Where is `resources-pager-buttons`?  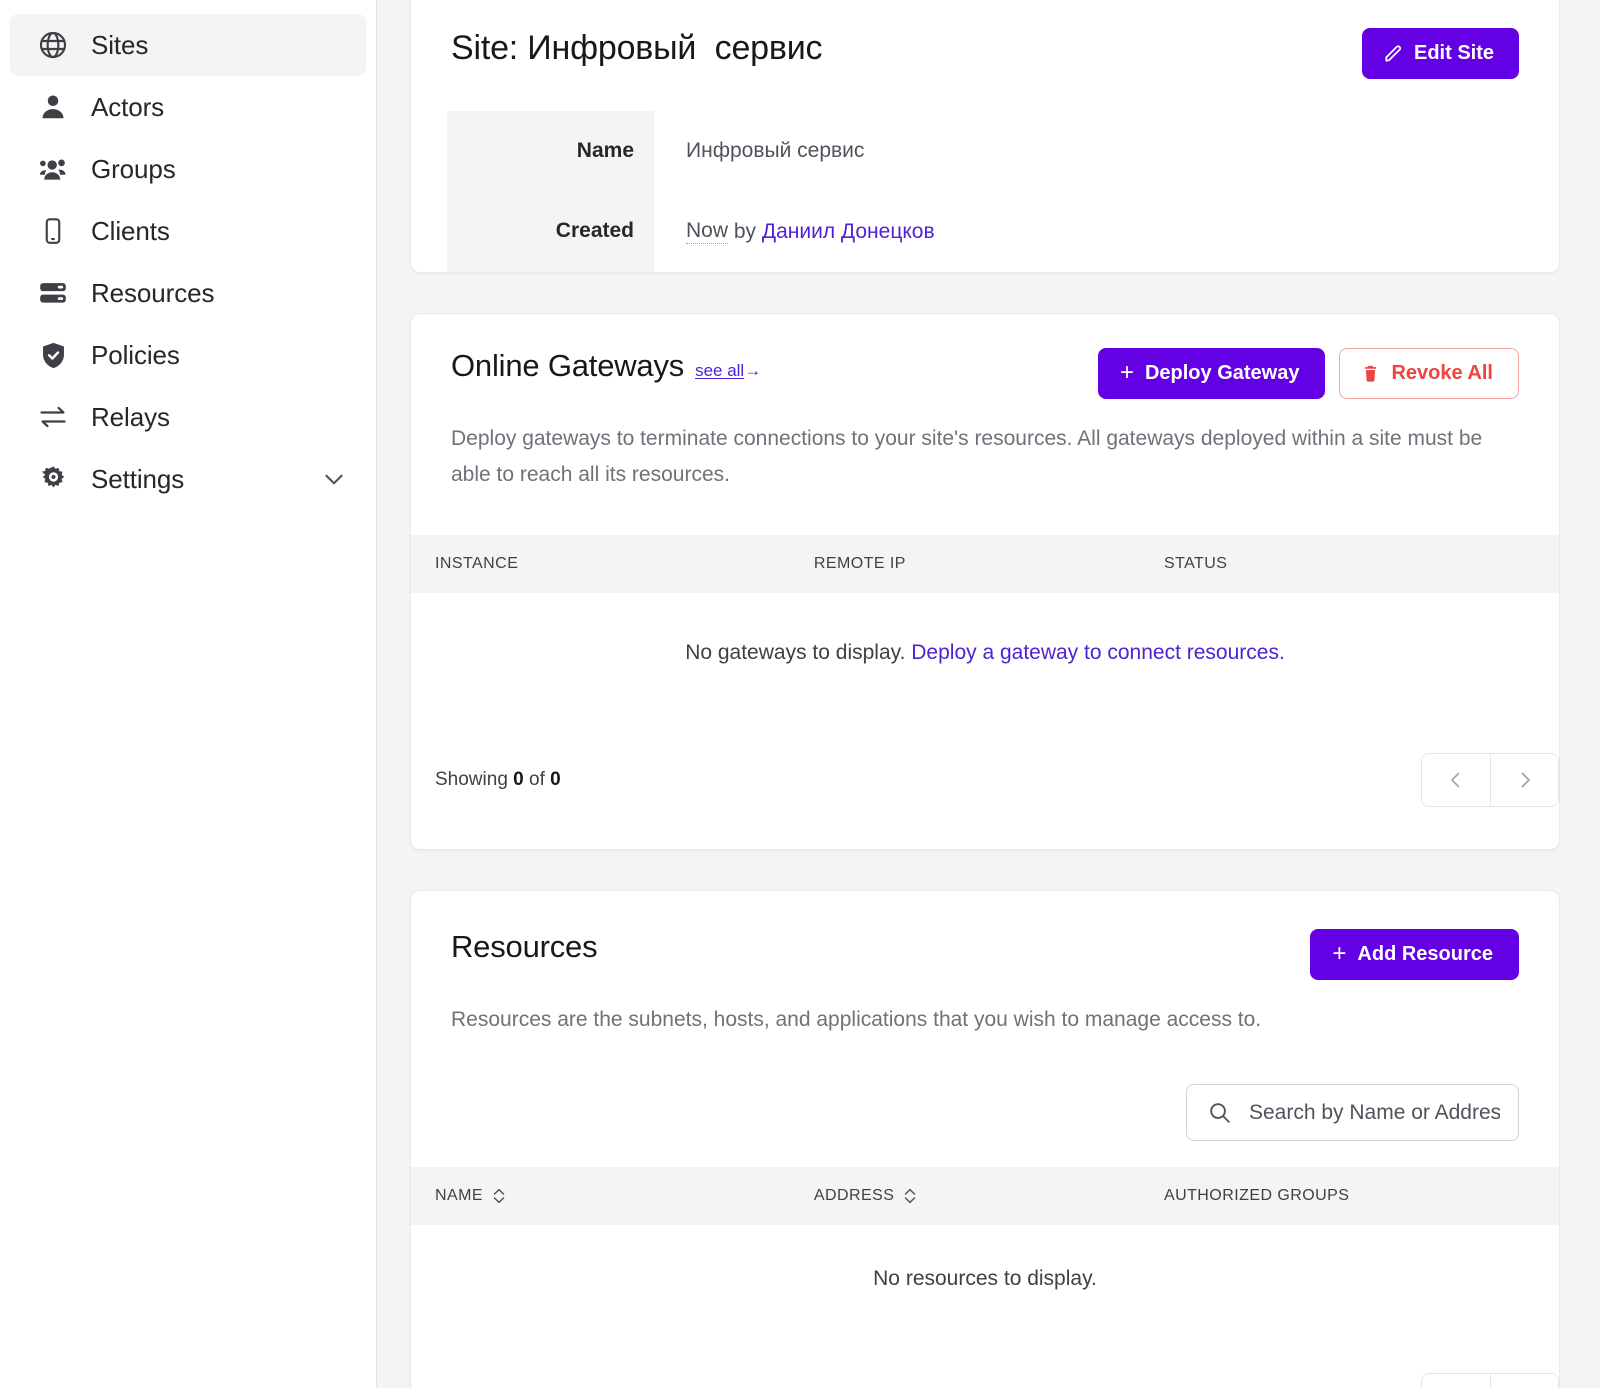 resources-pager-buttons is located at coordinates (1490, 1380).